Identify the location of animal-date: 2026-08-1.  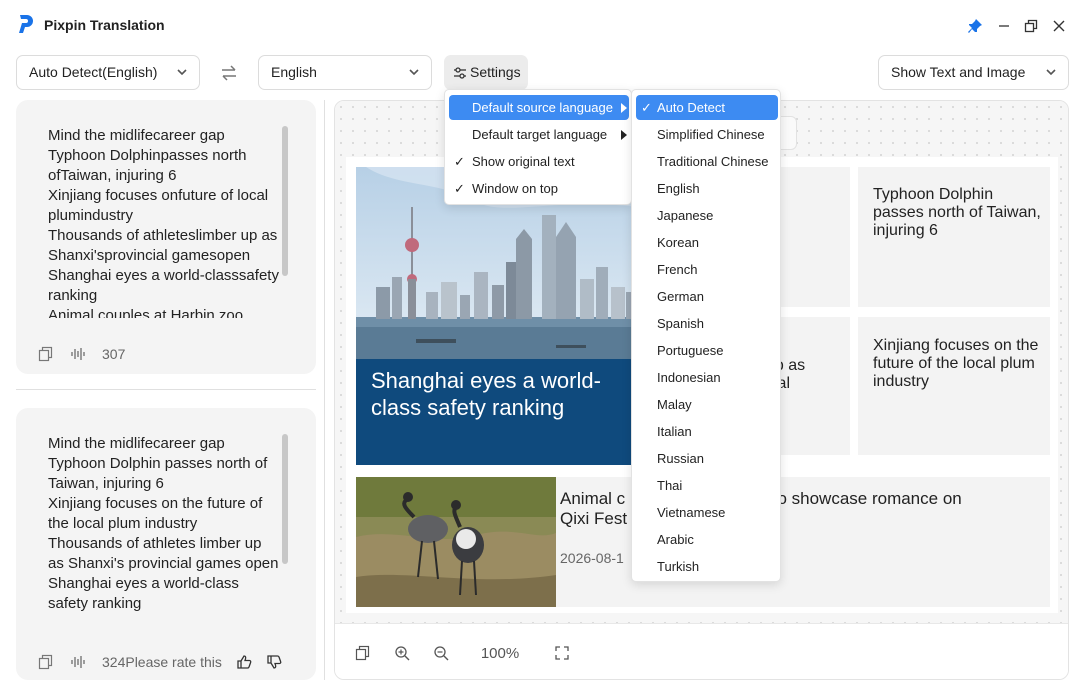
(592, 558).